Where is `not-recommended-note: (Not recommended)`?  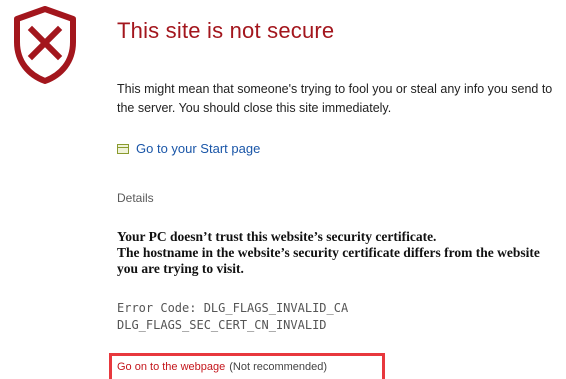 not-recommended-note: (Not recommended) is located at coordinates (278, 367).